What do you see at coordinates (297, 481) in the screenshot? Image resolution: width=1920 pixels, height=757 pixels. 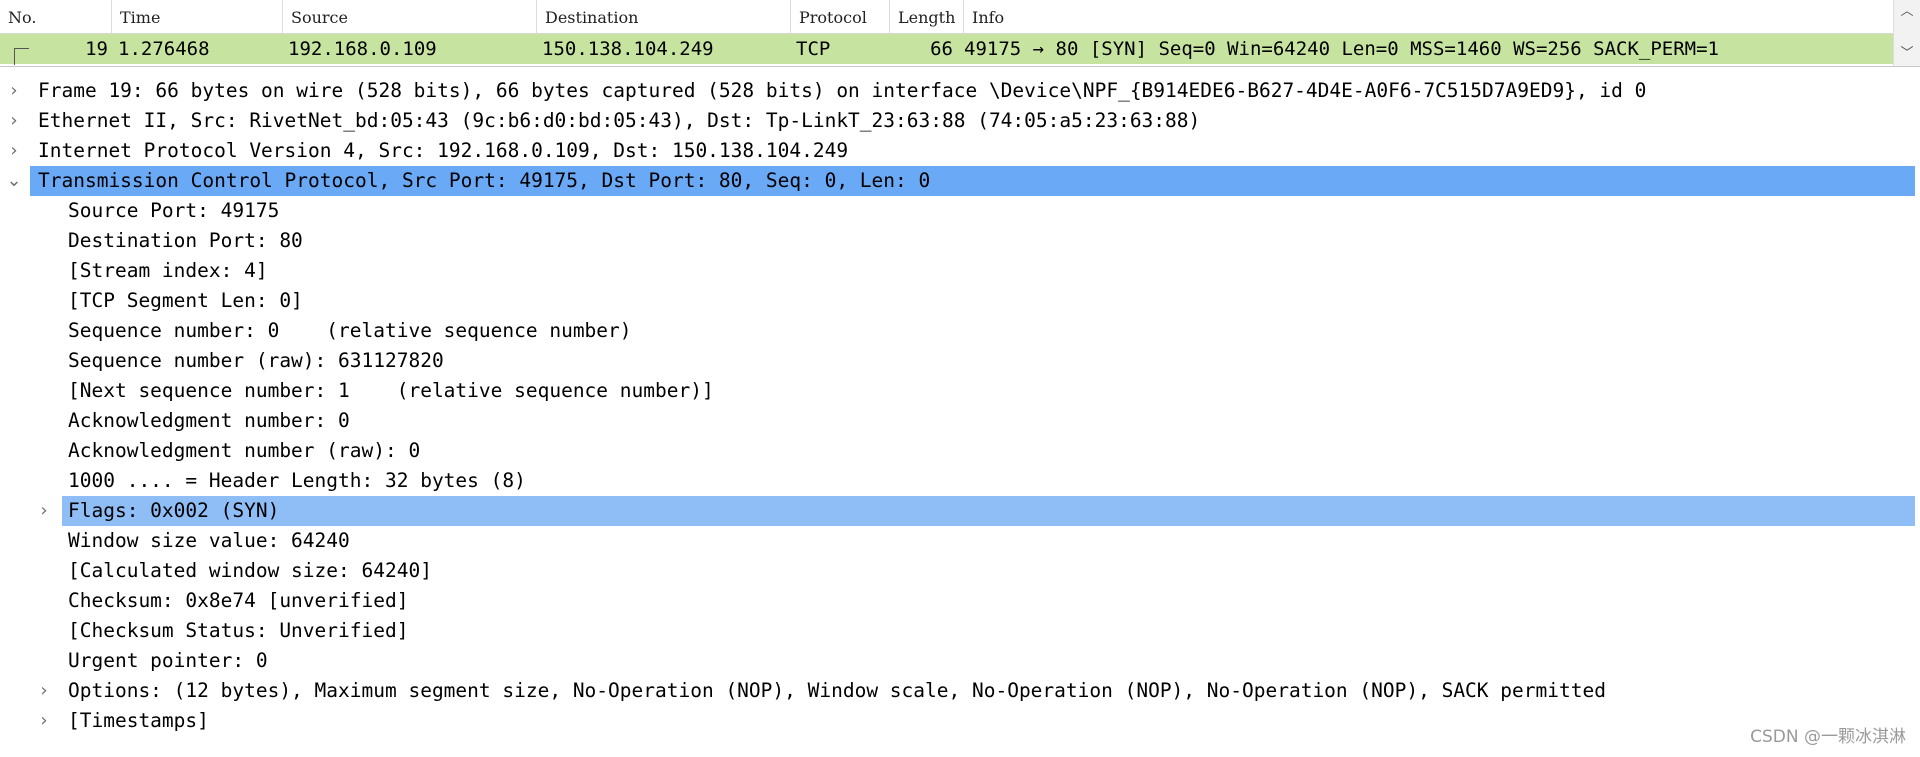 I see `tcp-field: 1000 .... = Header Length: 32 bytes (8)` at bounding box center [297, 481].